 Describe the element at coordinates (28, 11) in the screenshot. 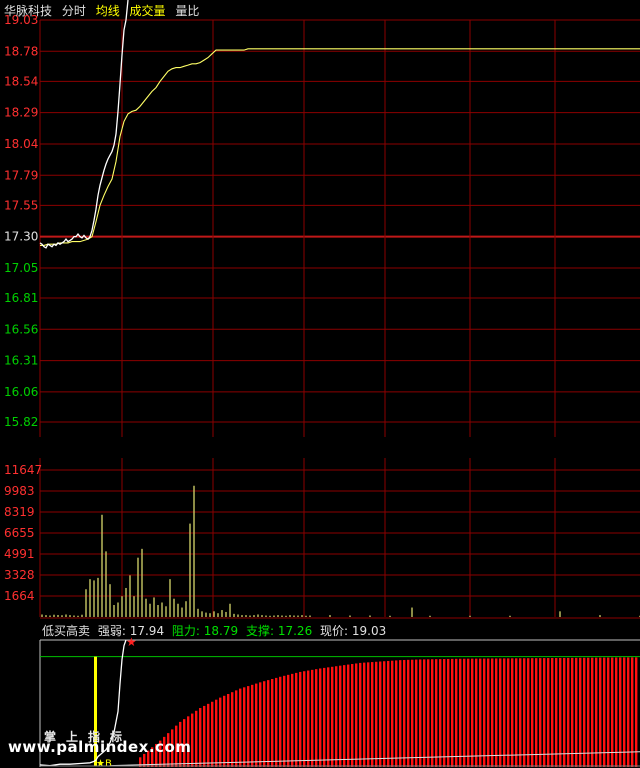

I see `stock-name: 华脉科技` at that location.